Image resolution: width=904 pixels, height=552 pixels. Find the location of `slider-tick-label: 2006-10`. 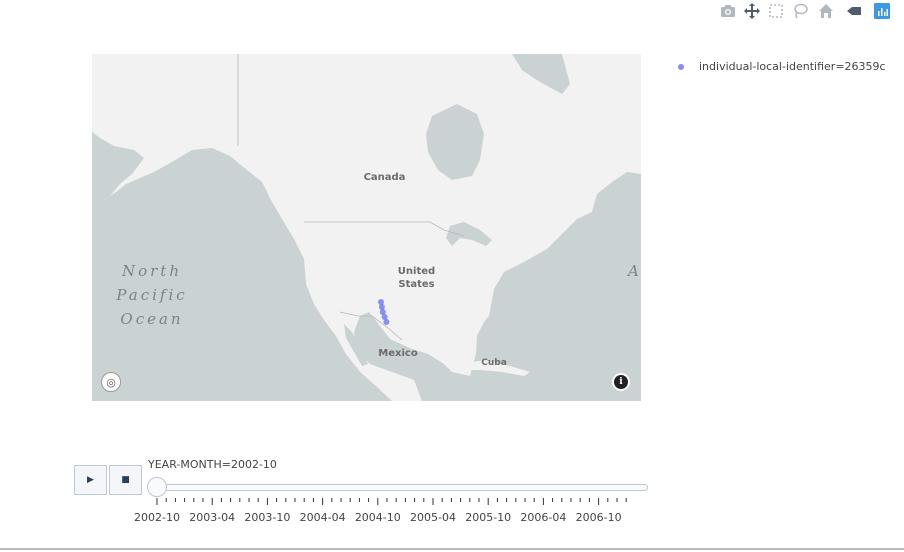

slider-tick-label: 2006-10 is located at coordinates (599, 517).